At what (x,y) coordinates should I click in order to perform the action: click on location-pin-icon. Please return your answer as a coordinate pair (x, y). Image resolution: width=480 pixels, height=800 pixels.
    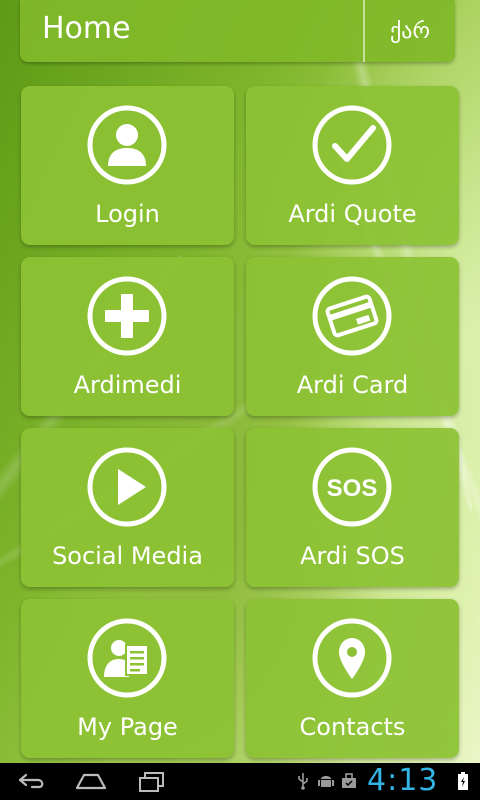
    Looking at the image, I should click on (352, 658).